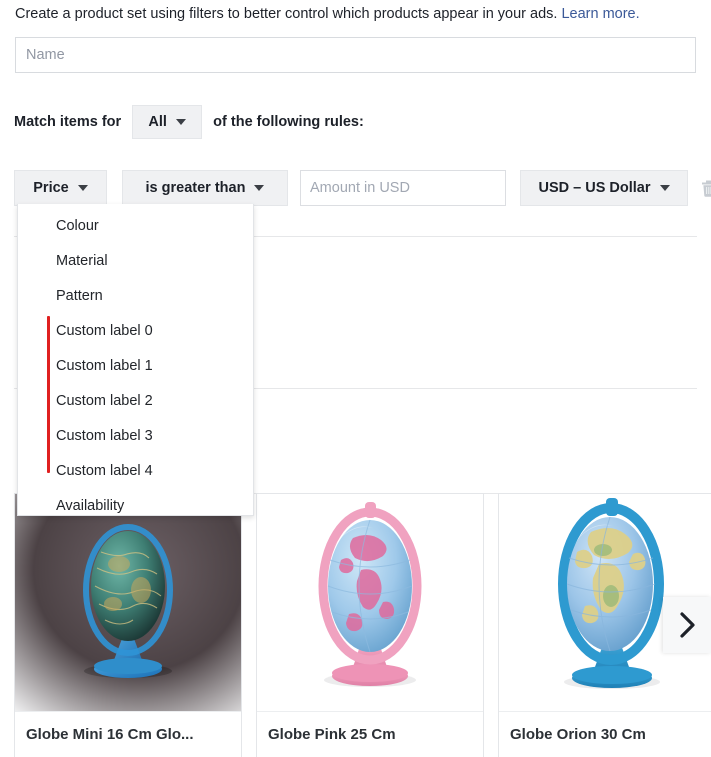  I want to click on product-card: Globe Pink 25 Cm, so click(370, 625).